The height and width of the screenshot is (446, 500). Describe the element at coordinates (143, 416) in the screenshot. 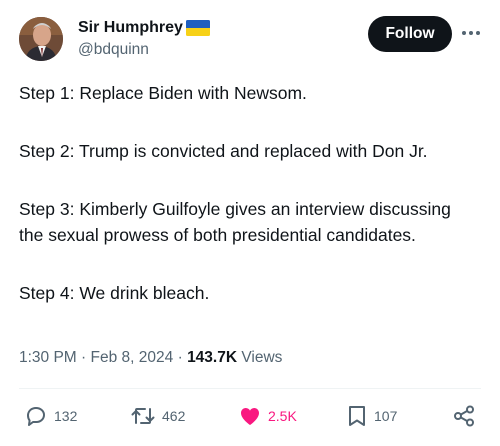

I see `repost-icon` at that location.